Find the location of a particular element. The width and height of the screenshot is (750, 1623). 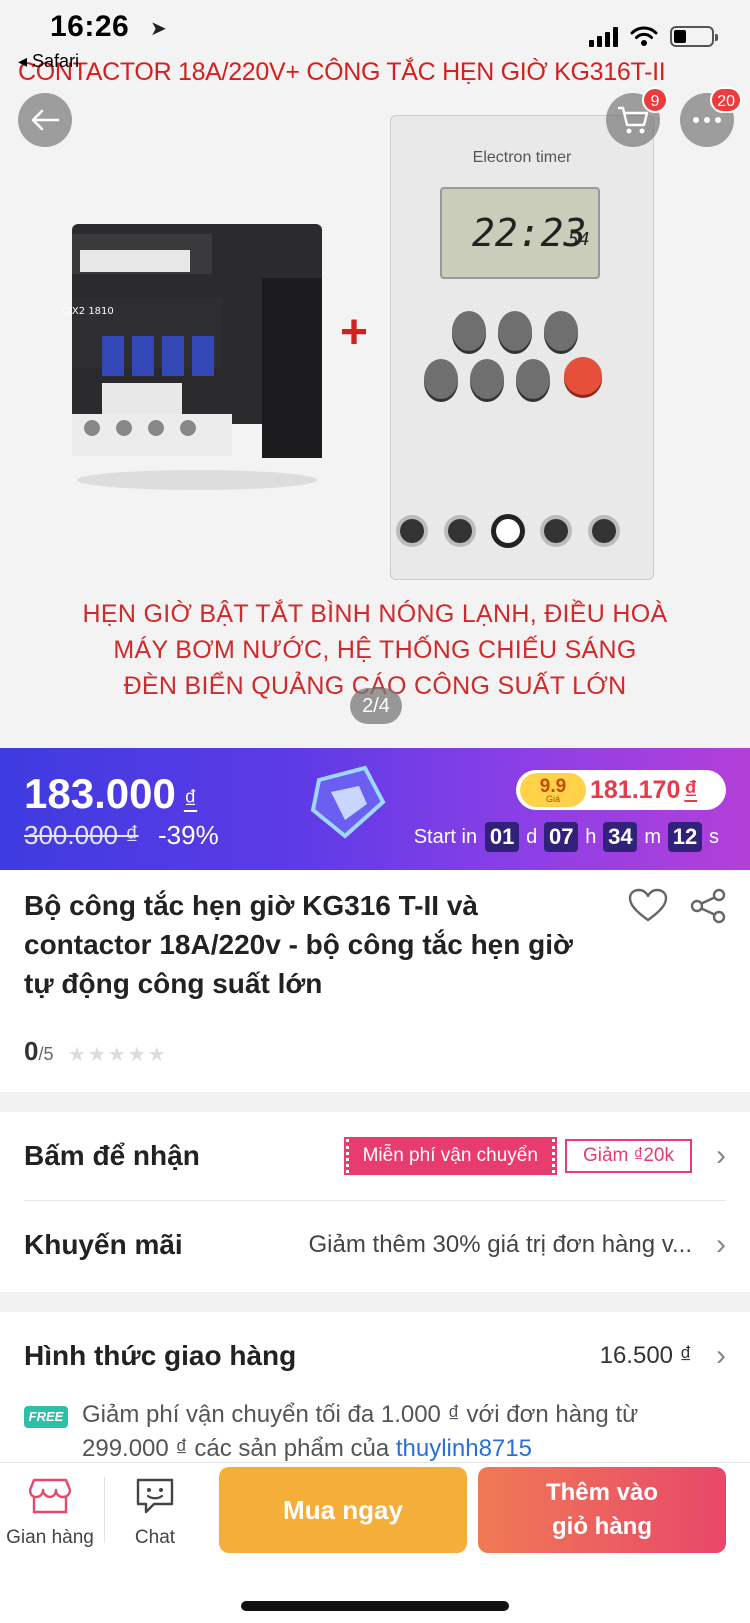

location-arrow-icon: ➤ is located at coordinates (158, 29).